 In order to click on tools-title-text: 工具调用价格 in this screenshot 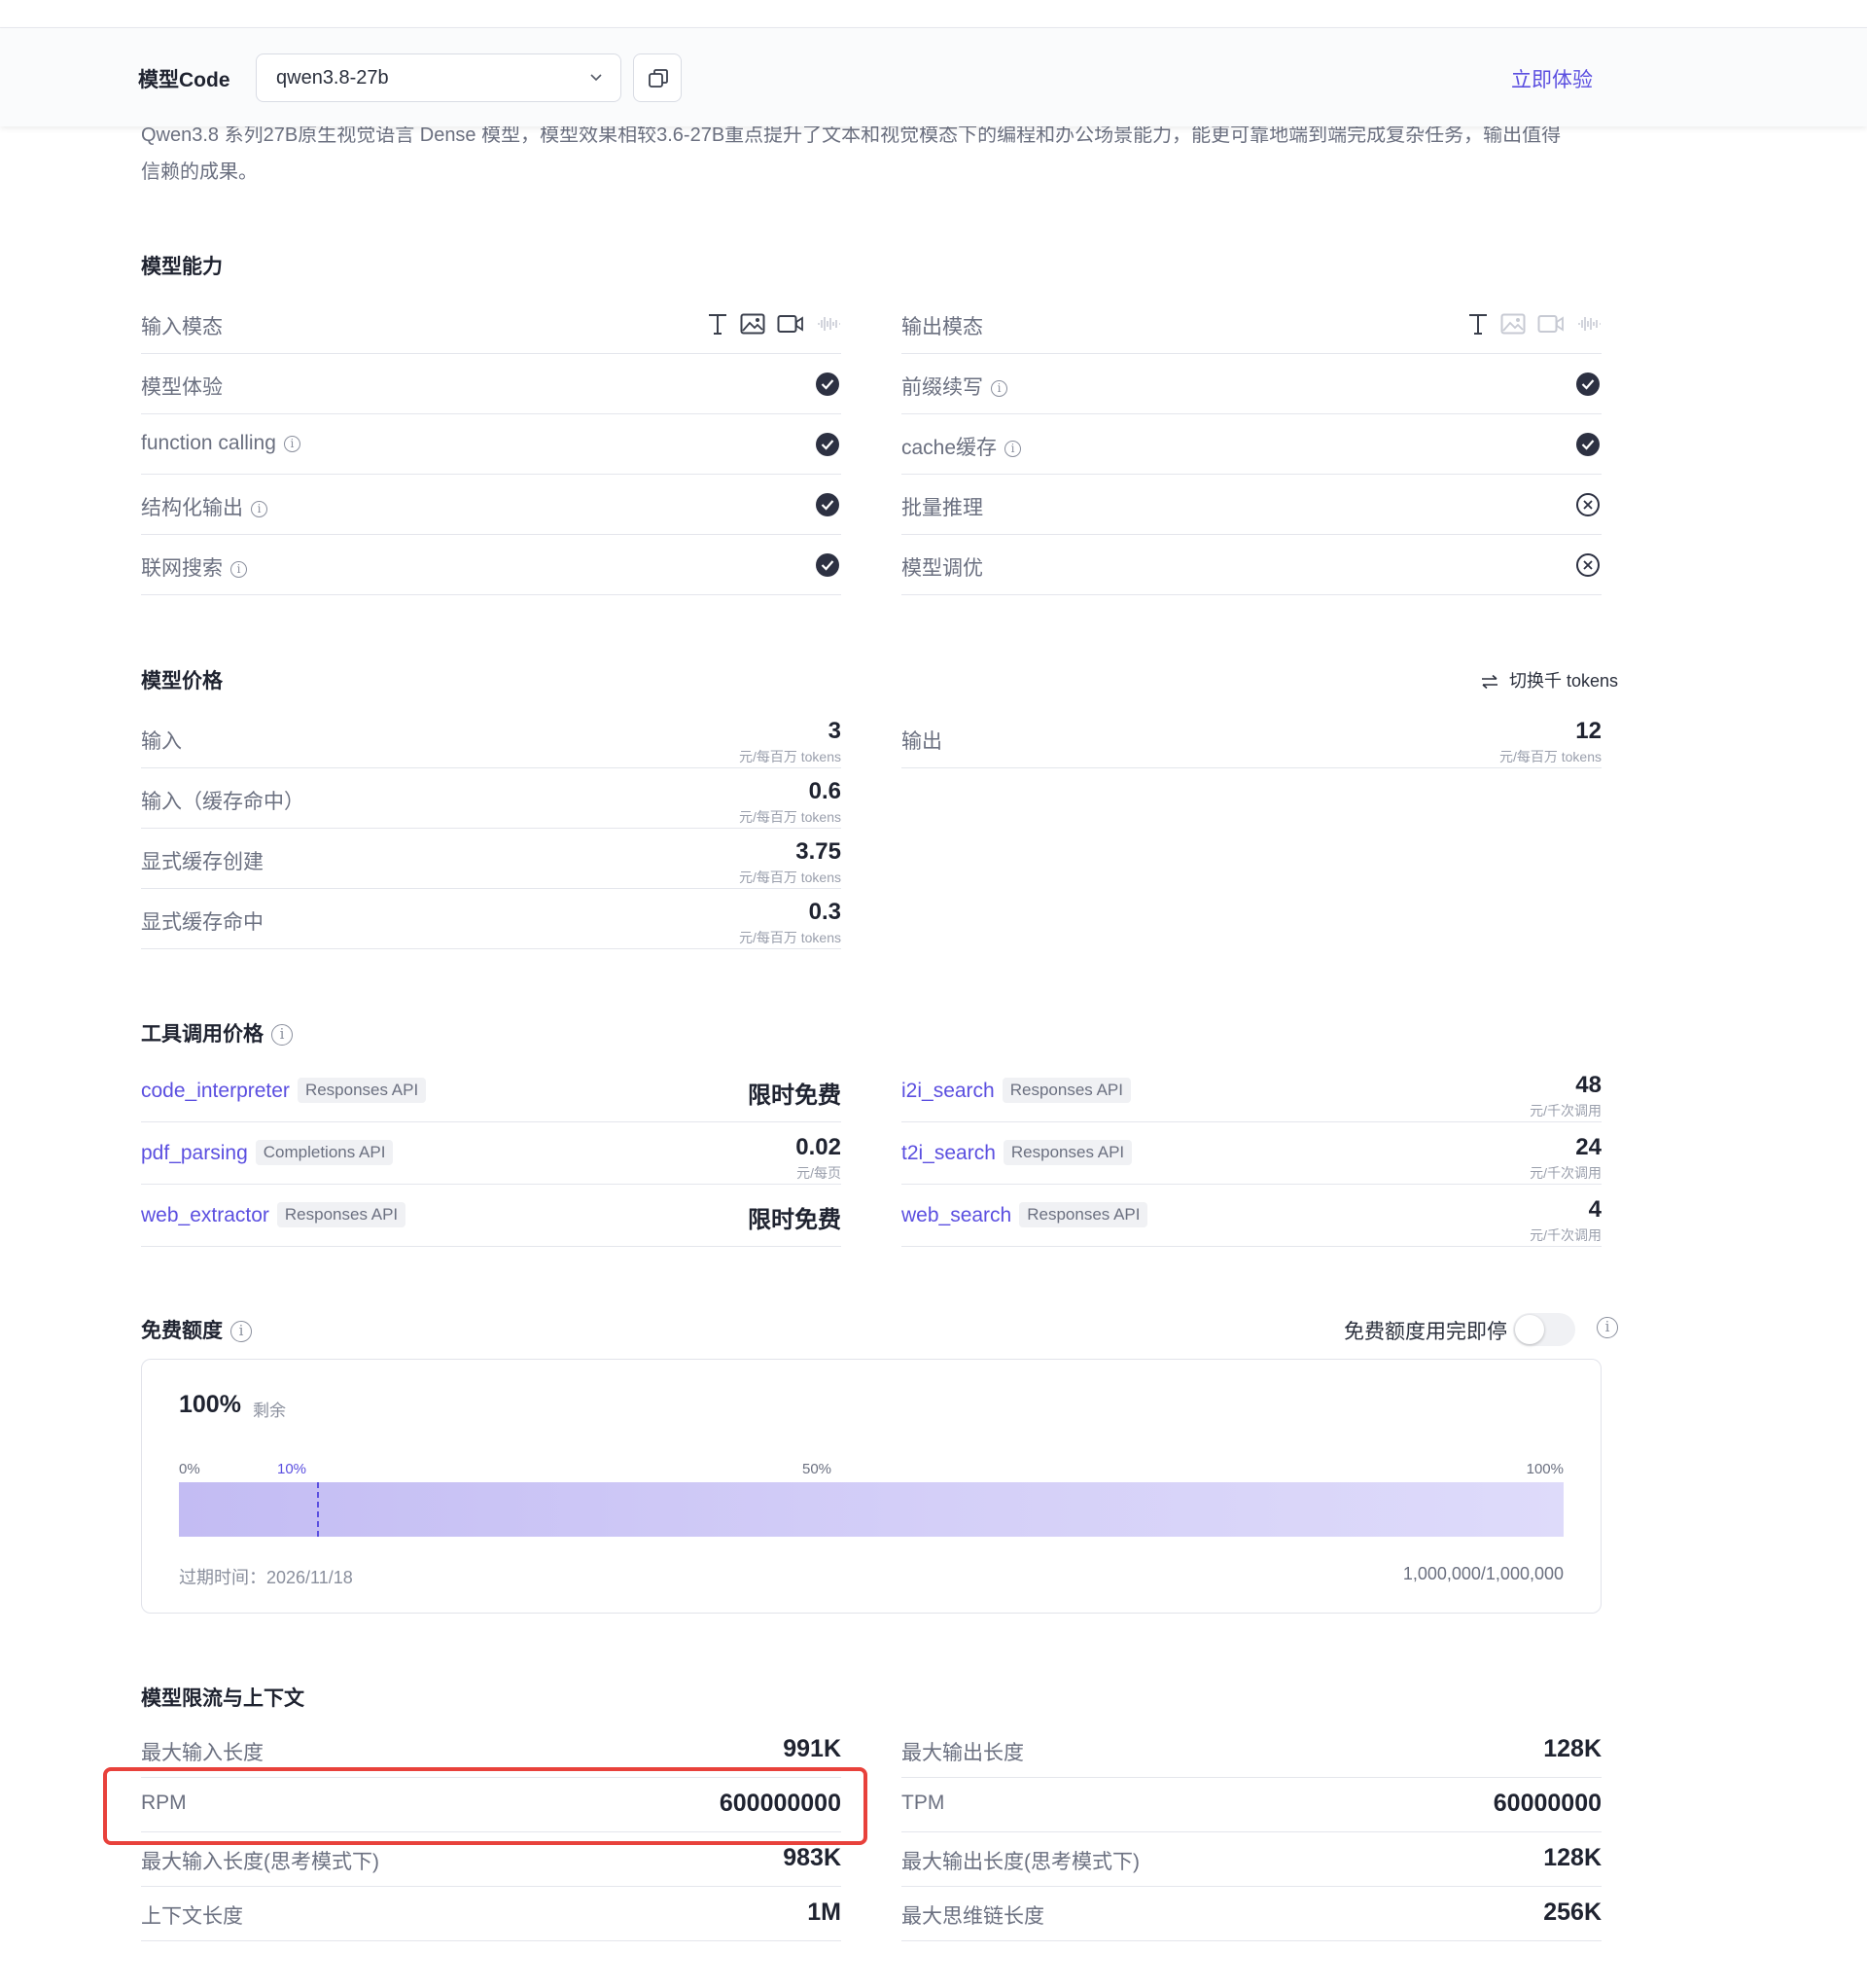, I will do `click(202, 1034)`.